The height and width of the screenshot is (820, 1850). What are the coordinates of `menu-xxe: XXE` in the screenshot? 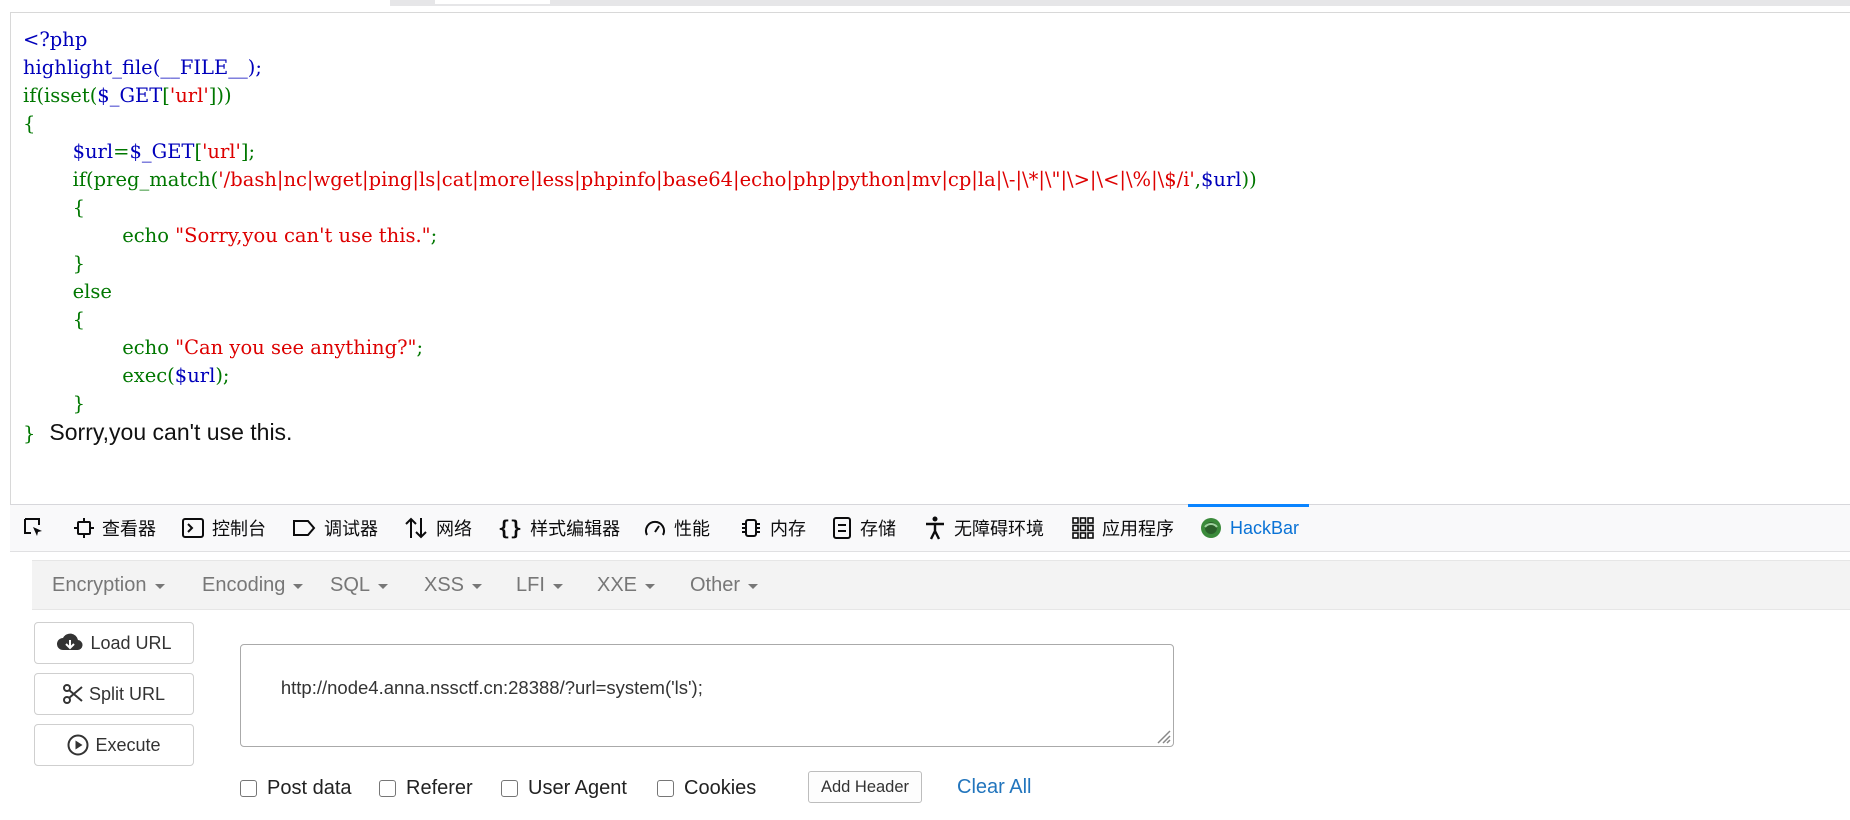 It's located at (626, 585).